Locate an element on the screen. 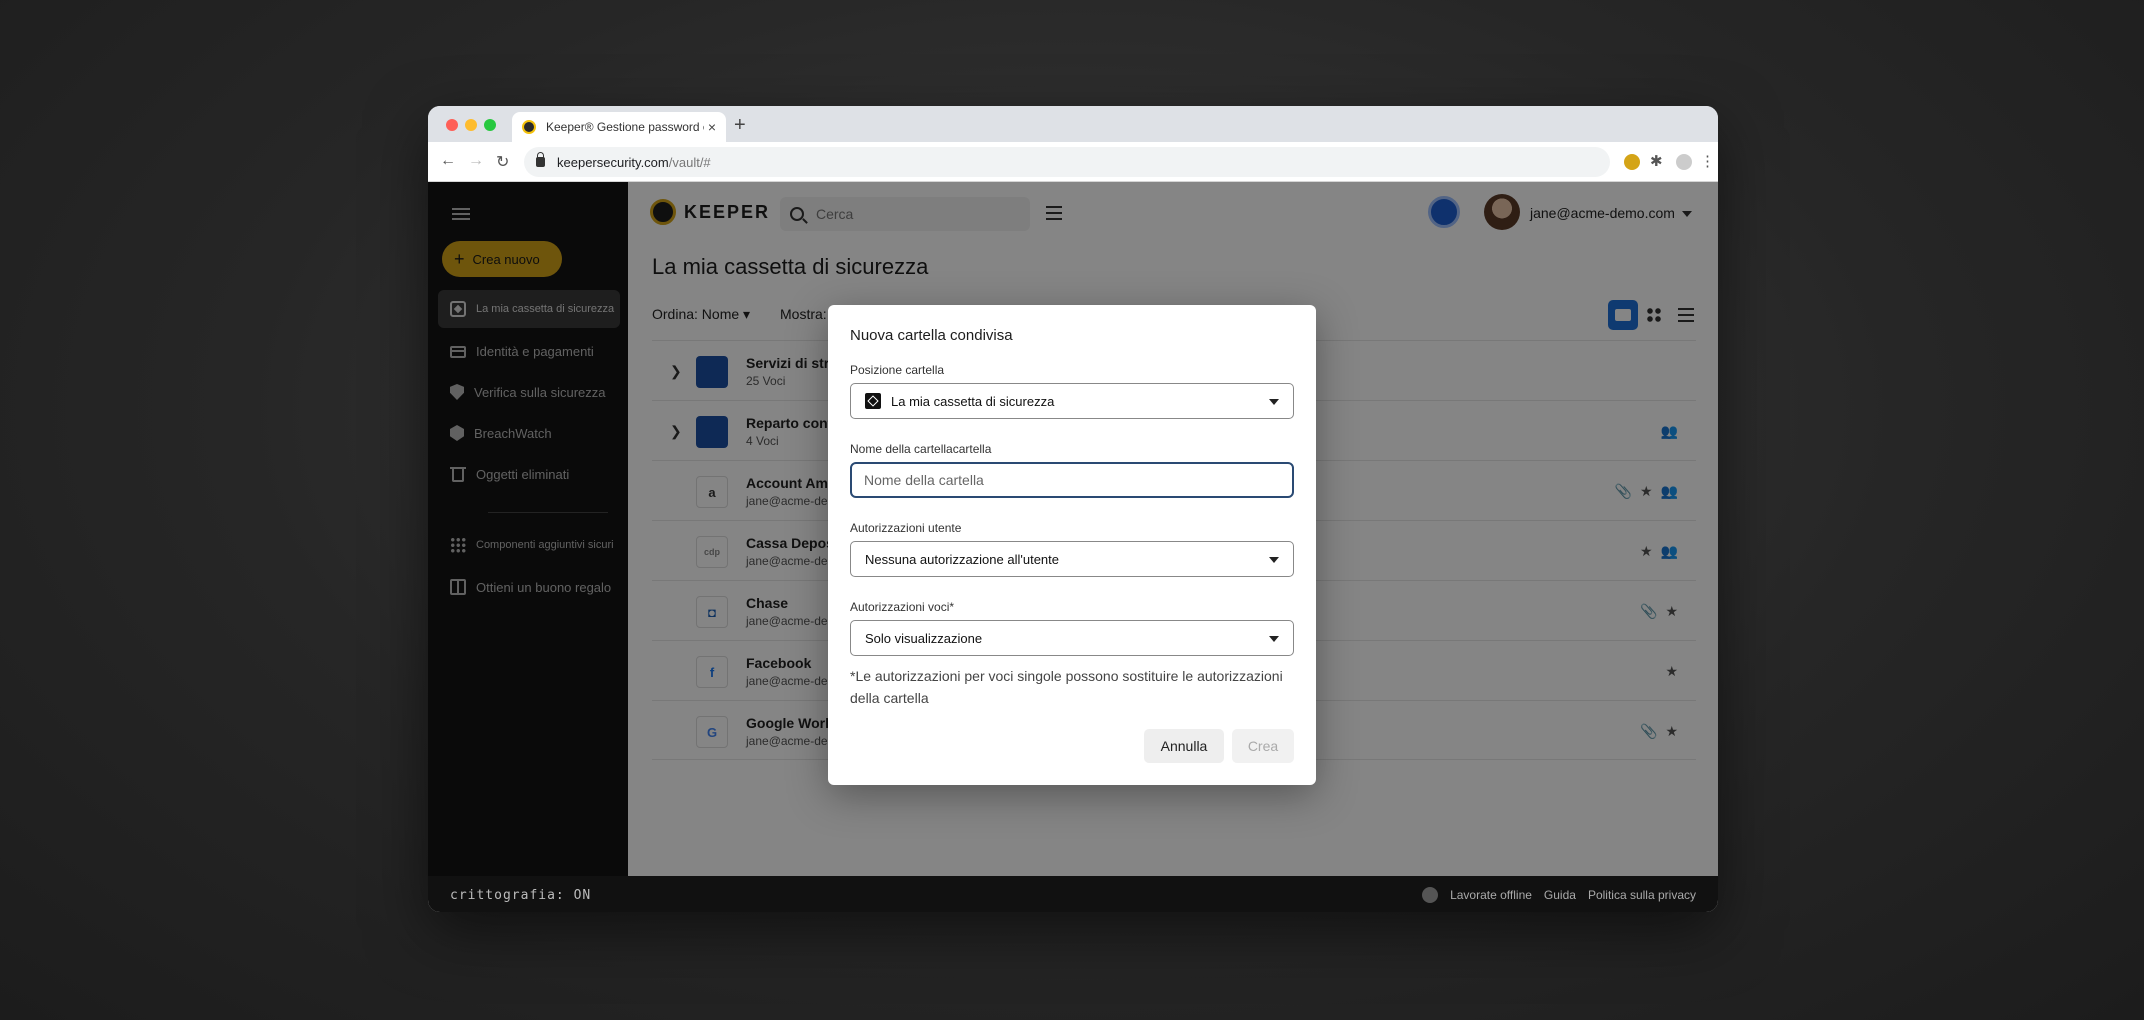 The width and height of the screenshot is (2144, 1020). more-menu-icon: ⋮ is located at coordinates (1707, 161).